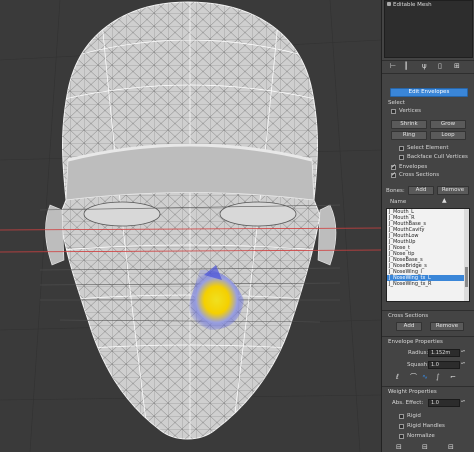  Describe the element at coordinates (393, 66) in the screenshot. I see `pin-icon: ⊢` at that location.